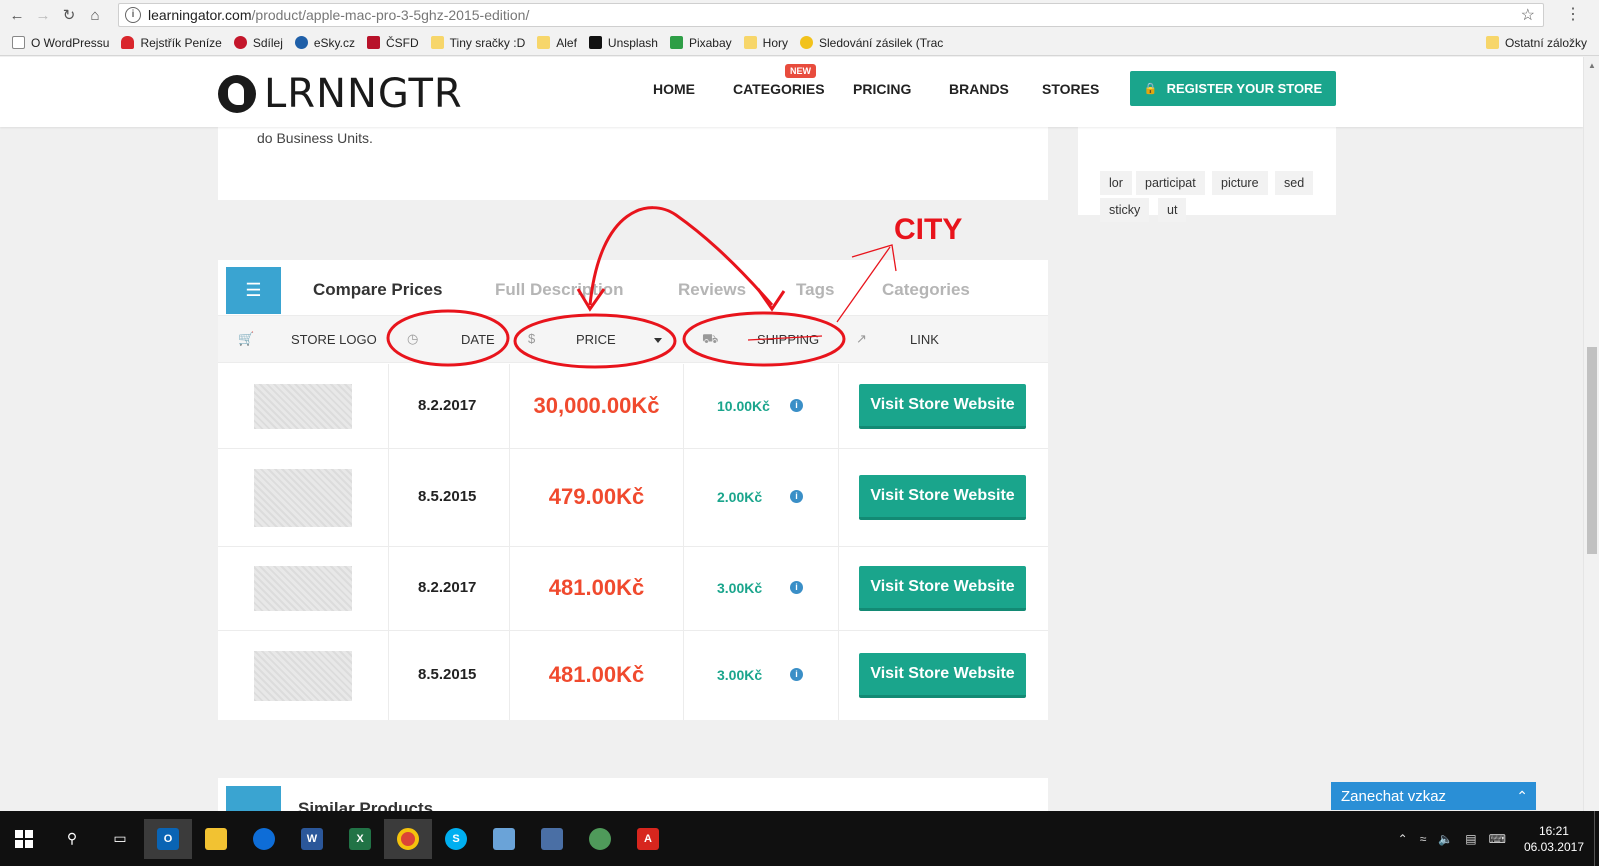 This screenshot has width=1599, height=866. I want to click on bookmark-item: Rejstřík Peníze, so click(171, 43).